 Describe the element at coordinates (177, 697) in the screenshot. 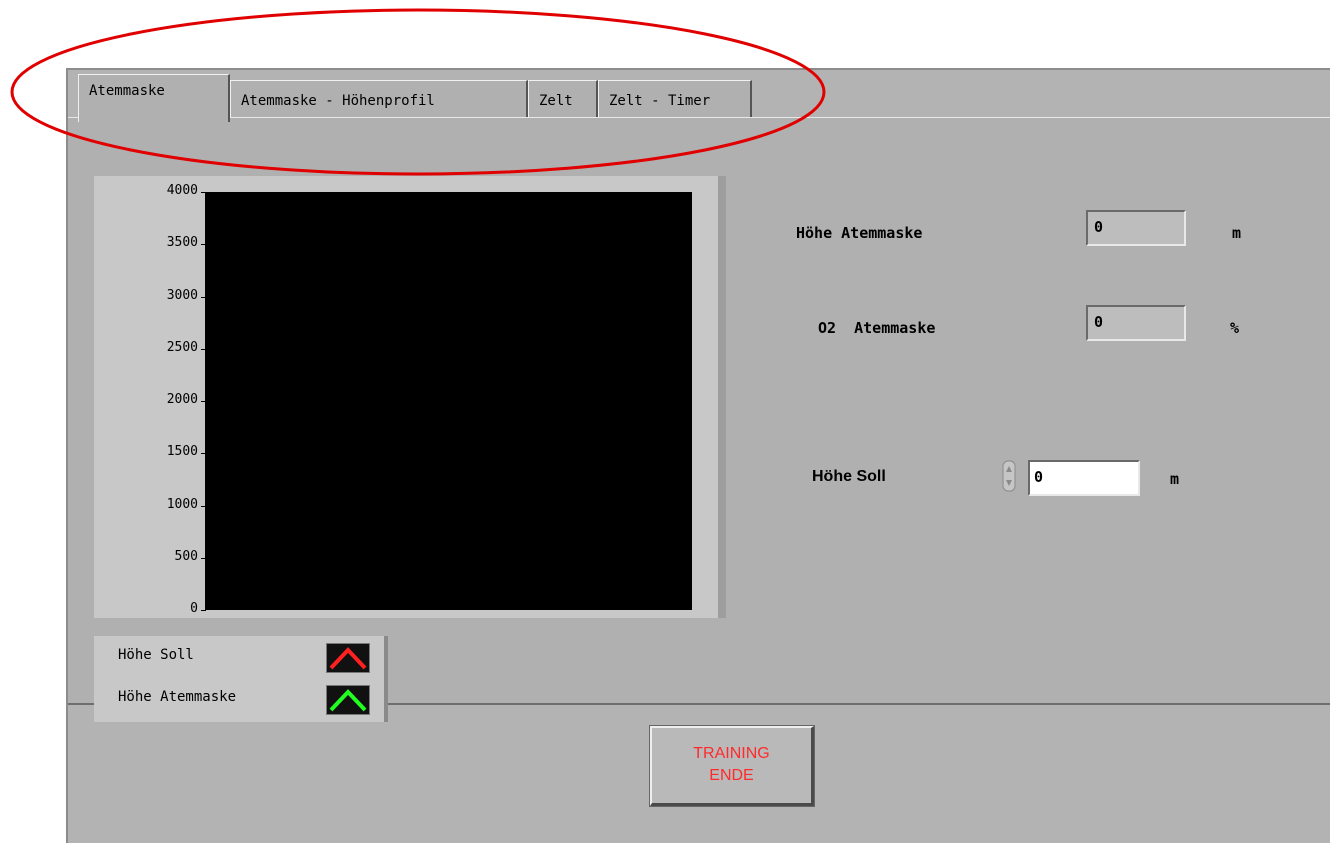

I see `legend-label: Höhe Atemmaske` at that location.